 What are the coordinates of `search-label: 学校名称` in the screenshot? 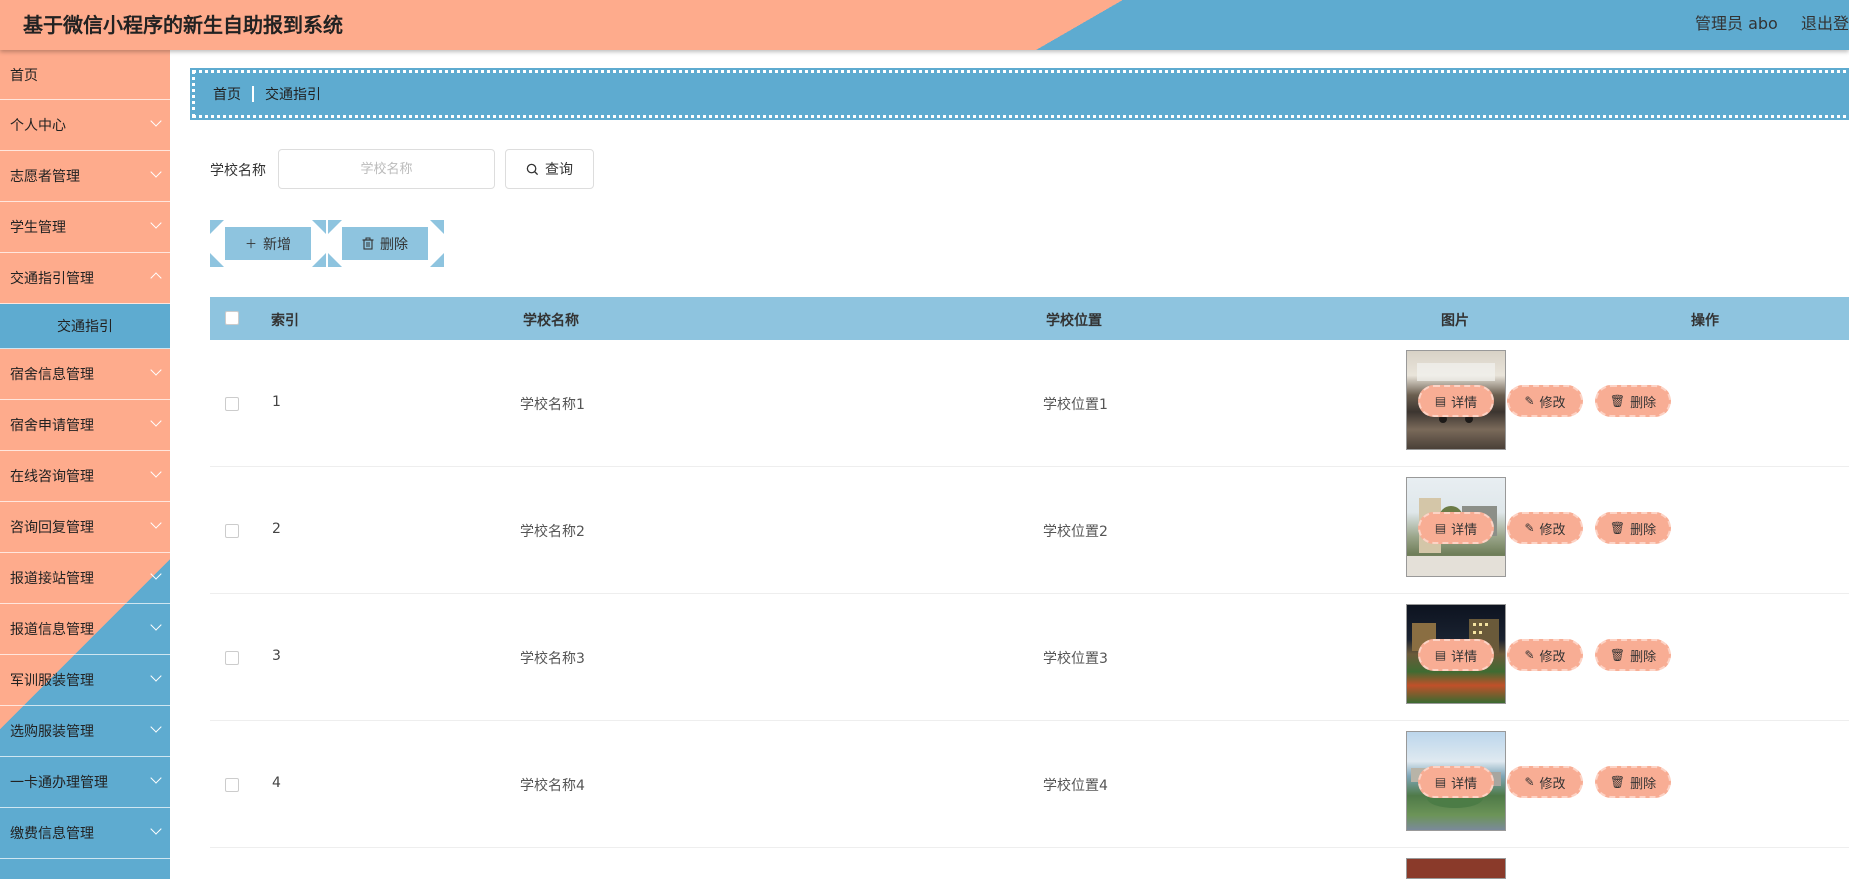 It's located at (238, 171).